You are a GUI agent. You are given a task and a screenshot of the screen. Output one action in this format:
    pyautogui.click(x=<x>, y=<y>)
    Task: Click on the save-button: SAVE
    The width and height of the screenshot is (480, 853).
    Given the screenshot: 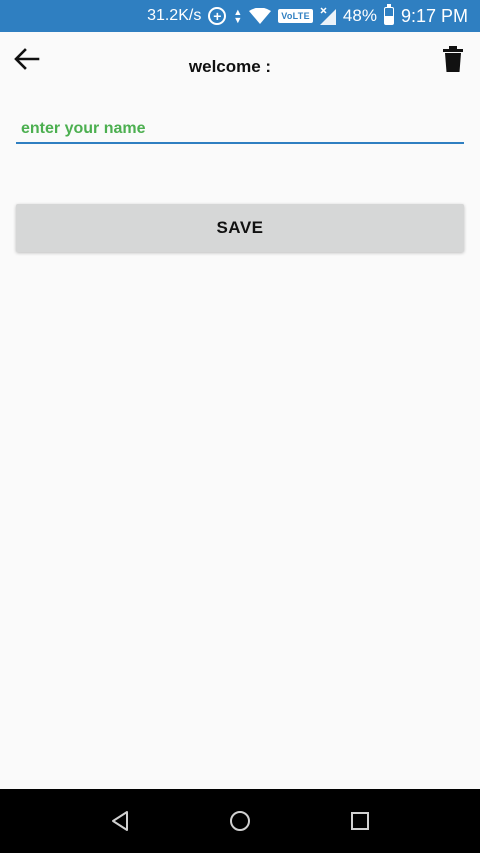 What is the action you would take?
    pyautogui.click(x=240, y=228)
    